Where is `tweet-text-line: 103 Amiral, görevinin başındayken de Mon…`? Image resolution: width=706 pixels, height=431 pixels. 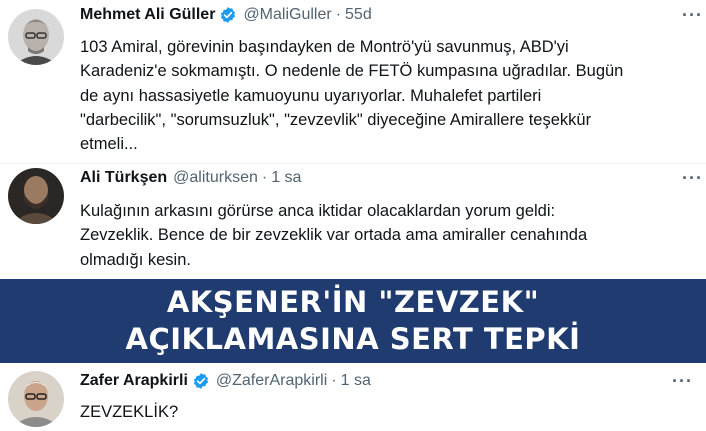
tweet-text-line: 103 Amiral, görevinin başındayken de Mon… is located at coordinates (324, 47).